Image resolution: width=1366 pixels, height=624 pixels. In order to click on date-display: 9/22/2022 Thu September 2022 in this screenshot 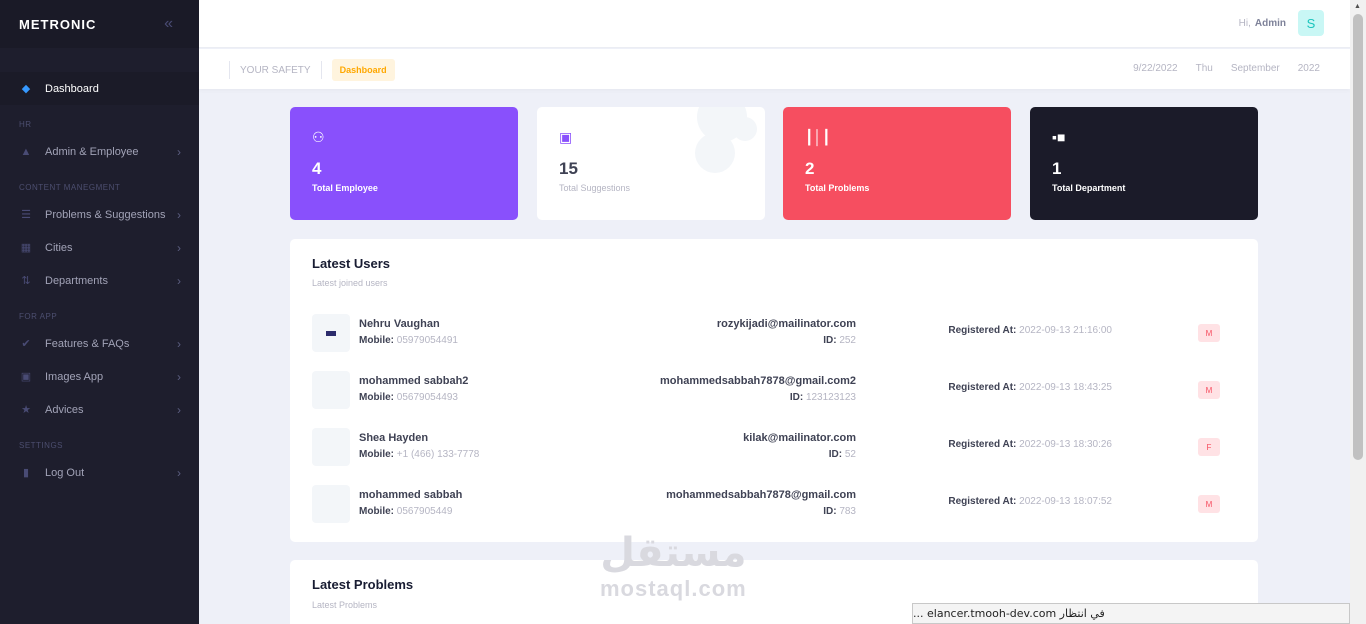, I will do `click(1226, 68)`.